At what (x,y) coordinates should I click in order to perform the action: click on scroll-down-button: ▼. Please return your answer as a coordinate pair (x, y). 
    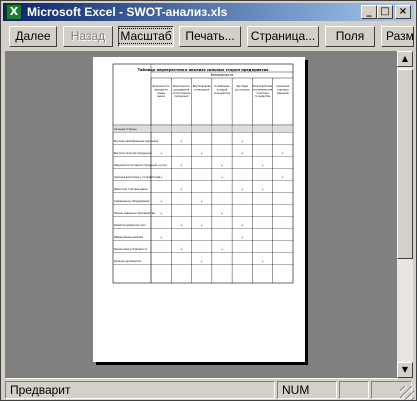
    Looking at the image, I should click on (405, 370).